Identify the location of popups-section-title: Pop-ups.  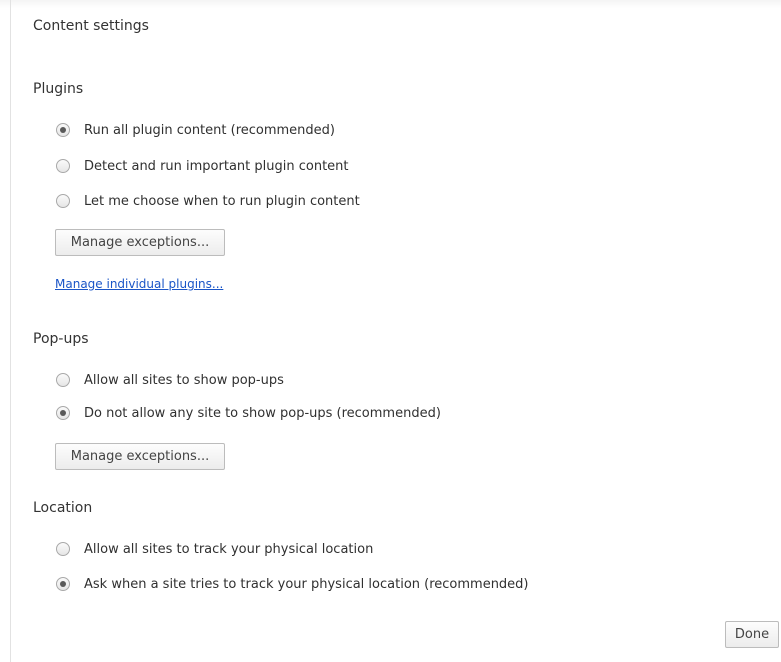
(61, 339).